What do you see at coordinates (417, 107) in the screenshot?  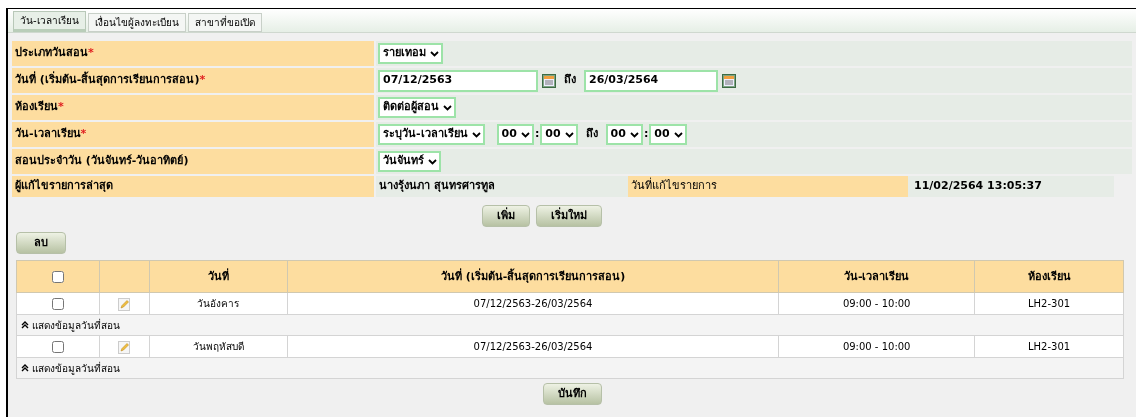 I see `dropdown: ติดต่อผู้สอน` at bounding box center [417, 107].